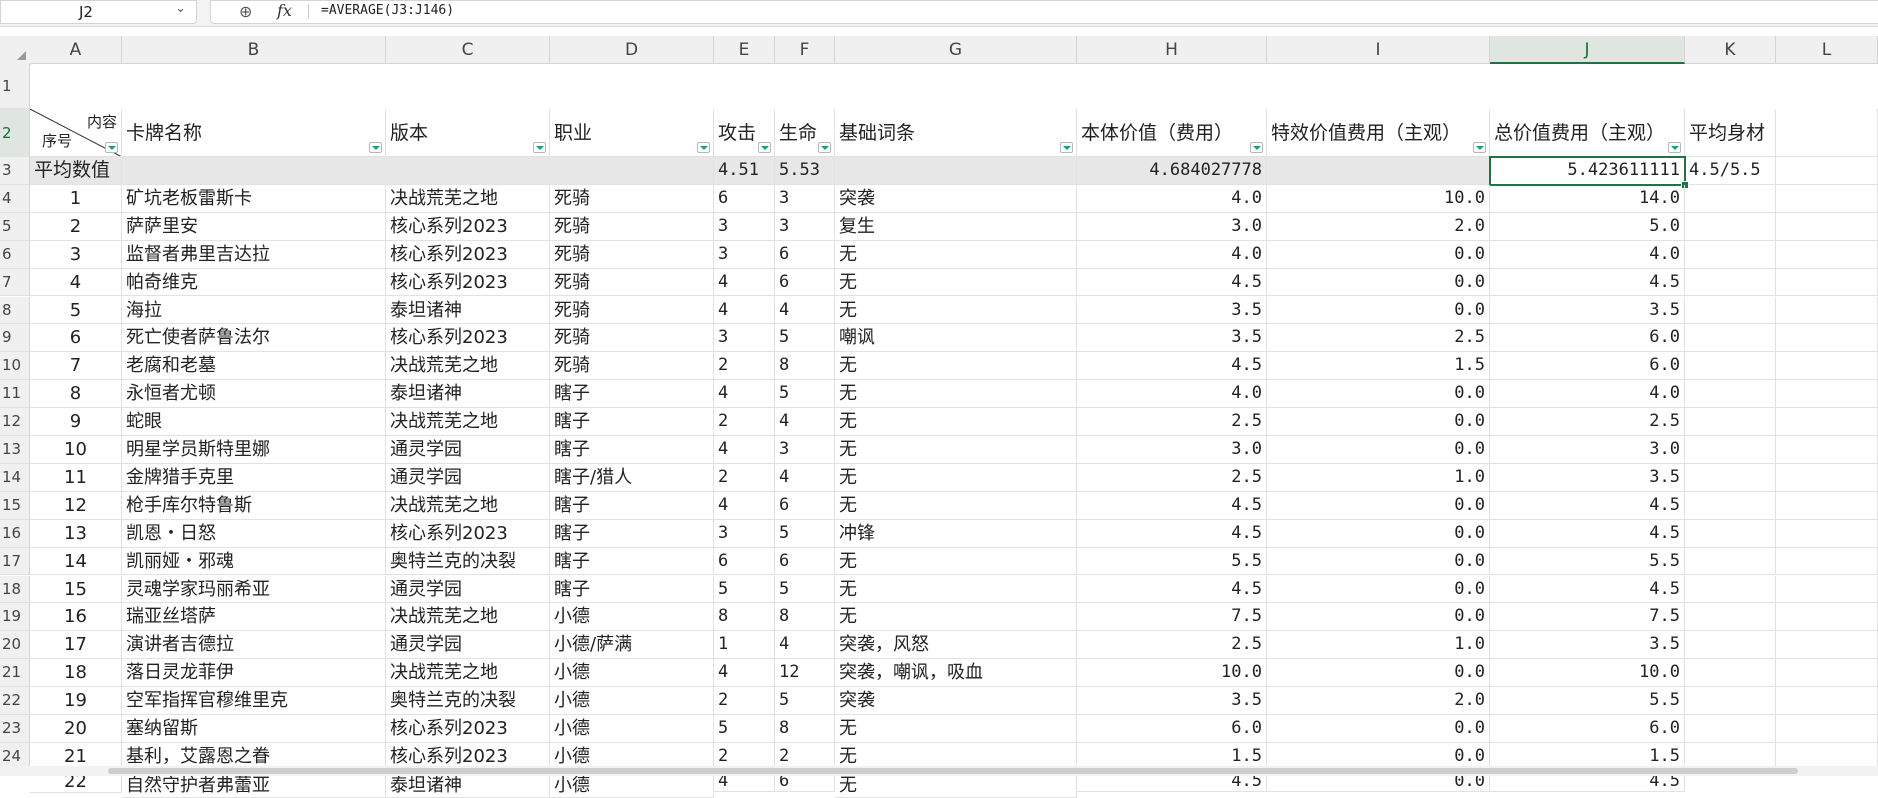  Describe the element at coordinates (76, 226) in the screenshot. I see `row-number-cell: 2` at that location.